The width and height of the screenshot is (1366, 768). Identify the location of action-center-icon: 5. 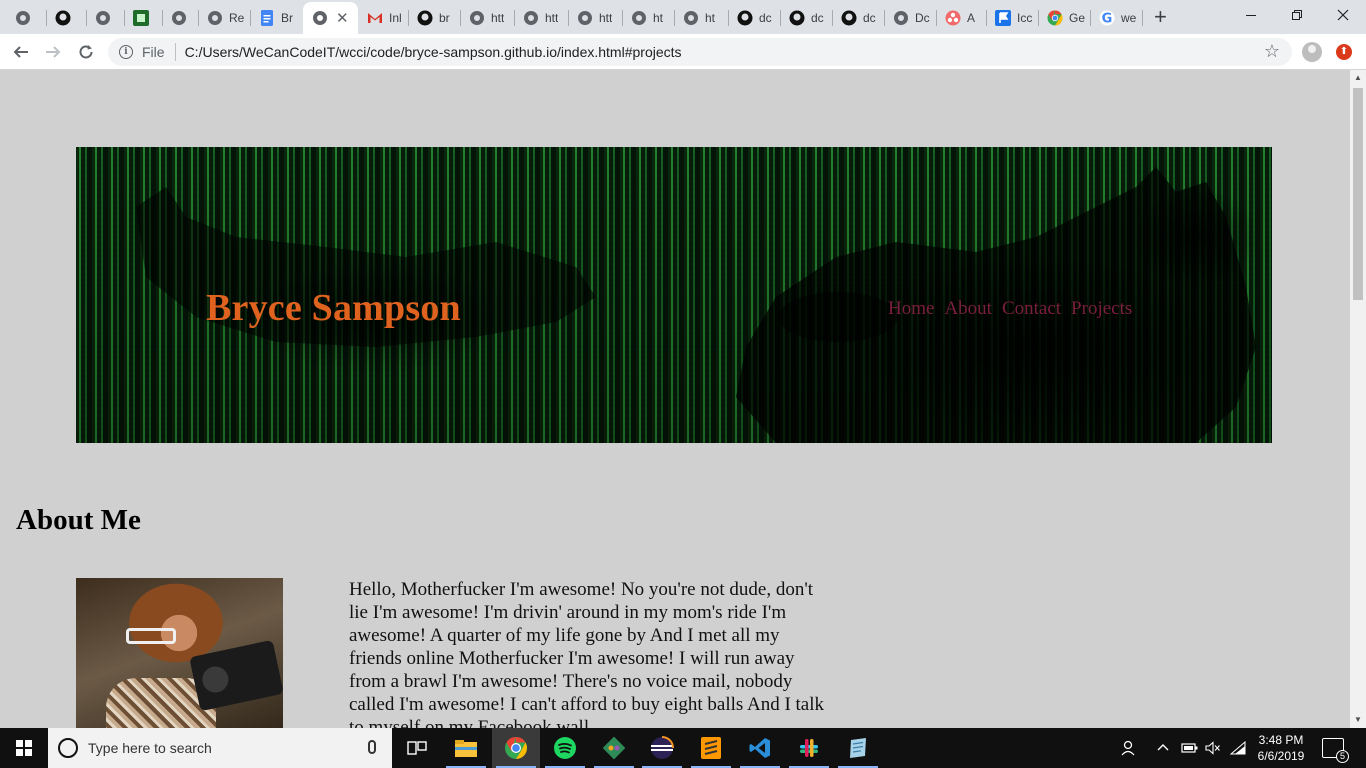
(1335, 750).